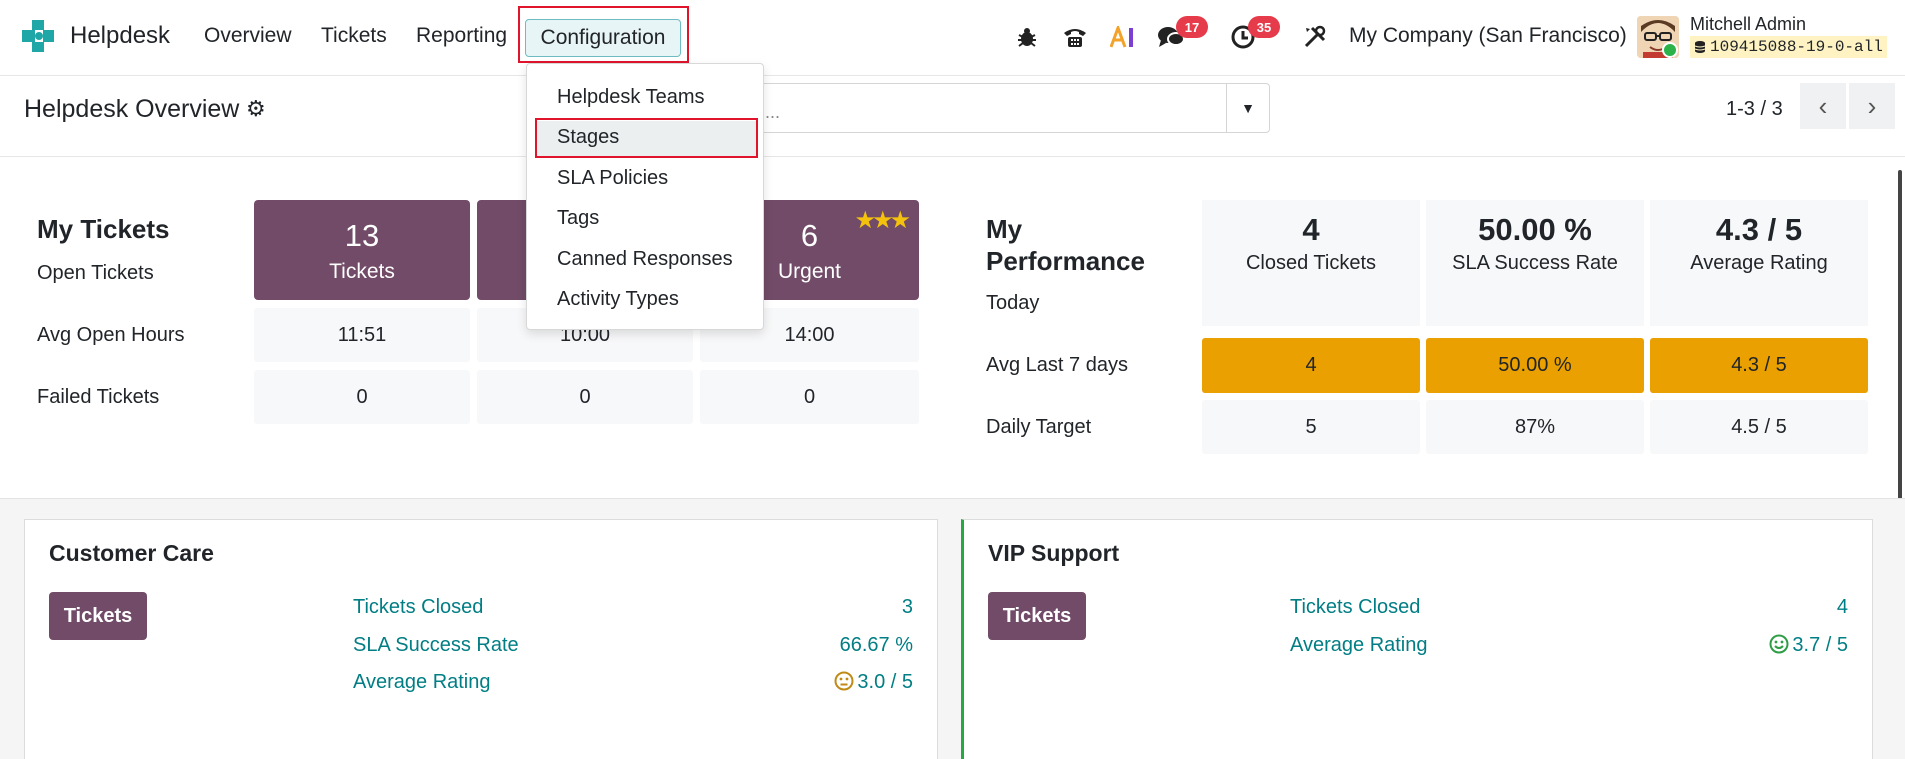 Image resolution: width=1905 pixels, height=759 pixels. I want to click on nav-tickets: Tickets, so click(354, 36).